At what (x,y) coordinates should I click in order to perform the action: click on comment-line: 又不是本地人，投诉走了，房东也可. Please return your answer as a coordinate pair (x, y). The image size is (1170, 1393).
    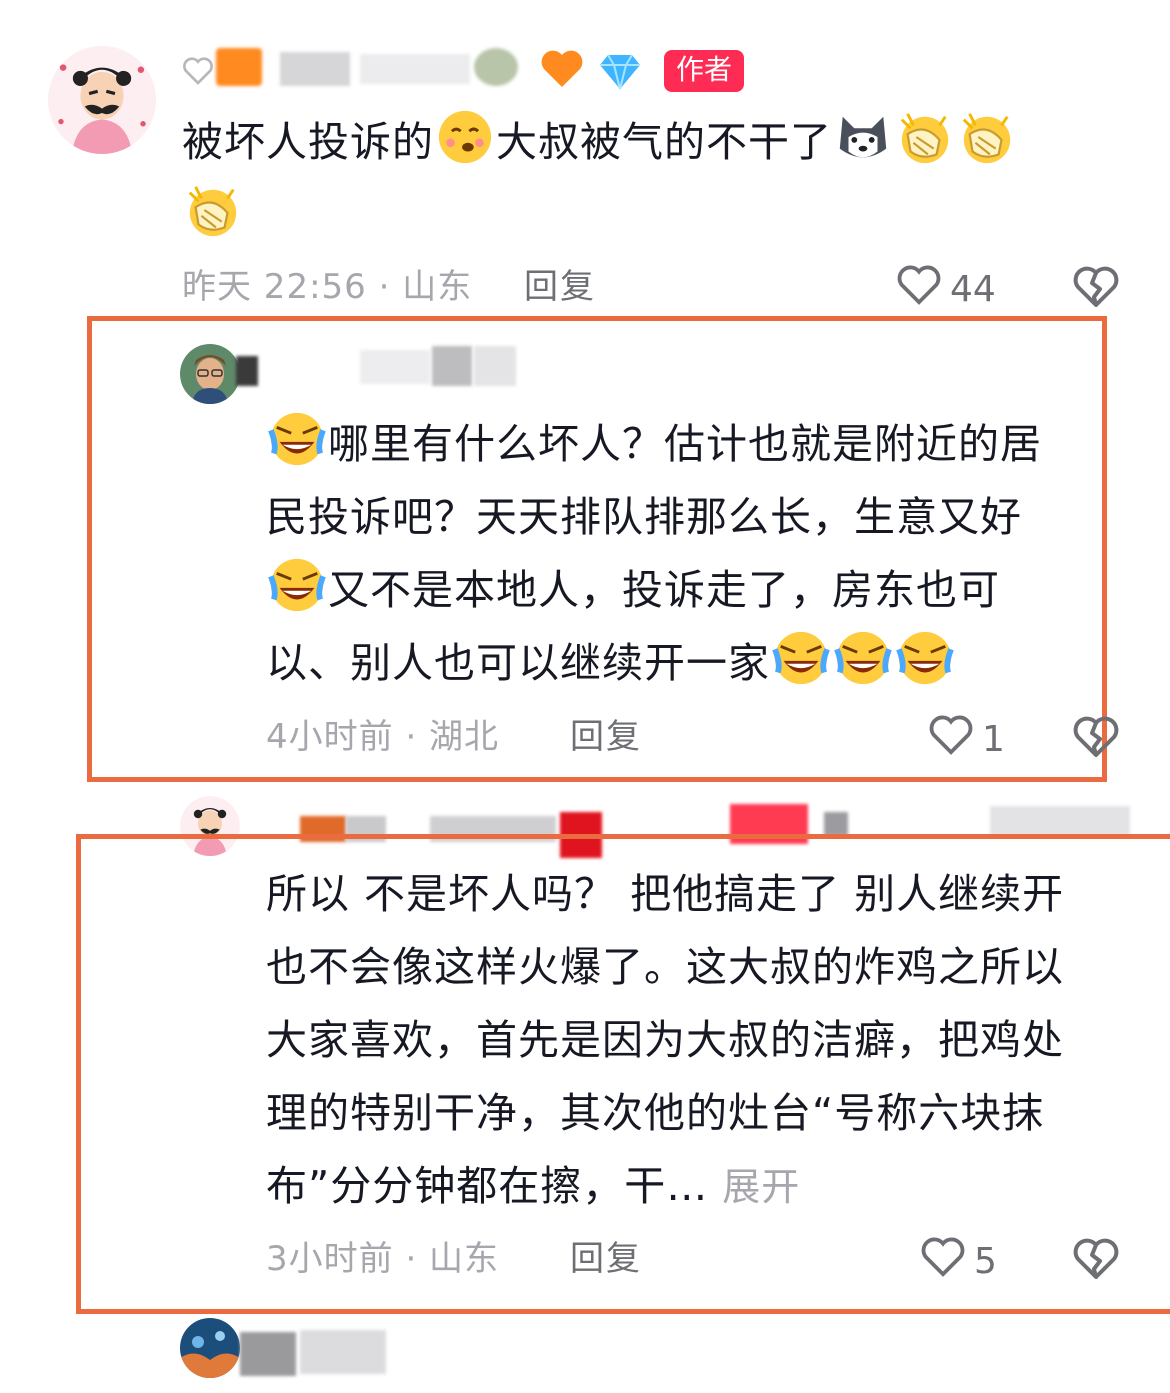
    Looking at the image, I should click on (664, 590).